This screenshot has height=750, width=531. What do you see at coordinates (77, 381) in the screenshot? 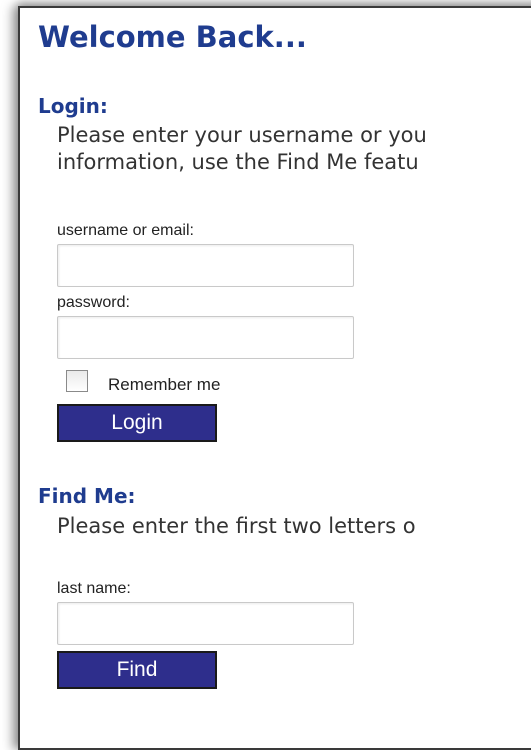
I see `remember-me-checkbox` at bounding box center [77, 381].